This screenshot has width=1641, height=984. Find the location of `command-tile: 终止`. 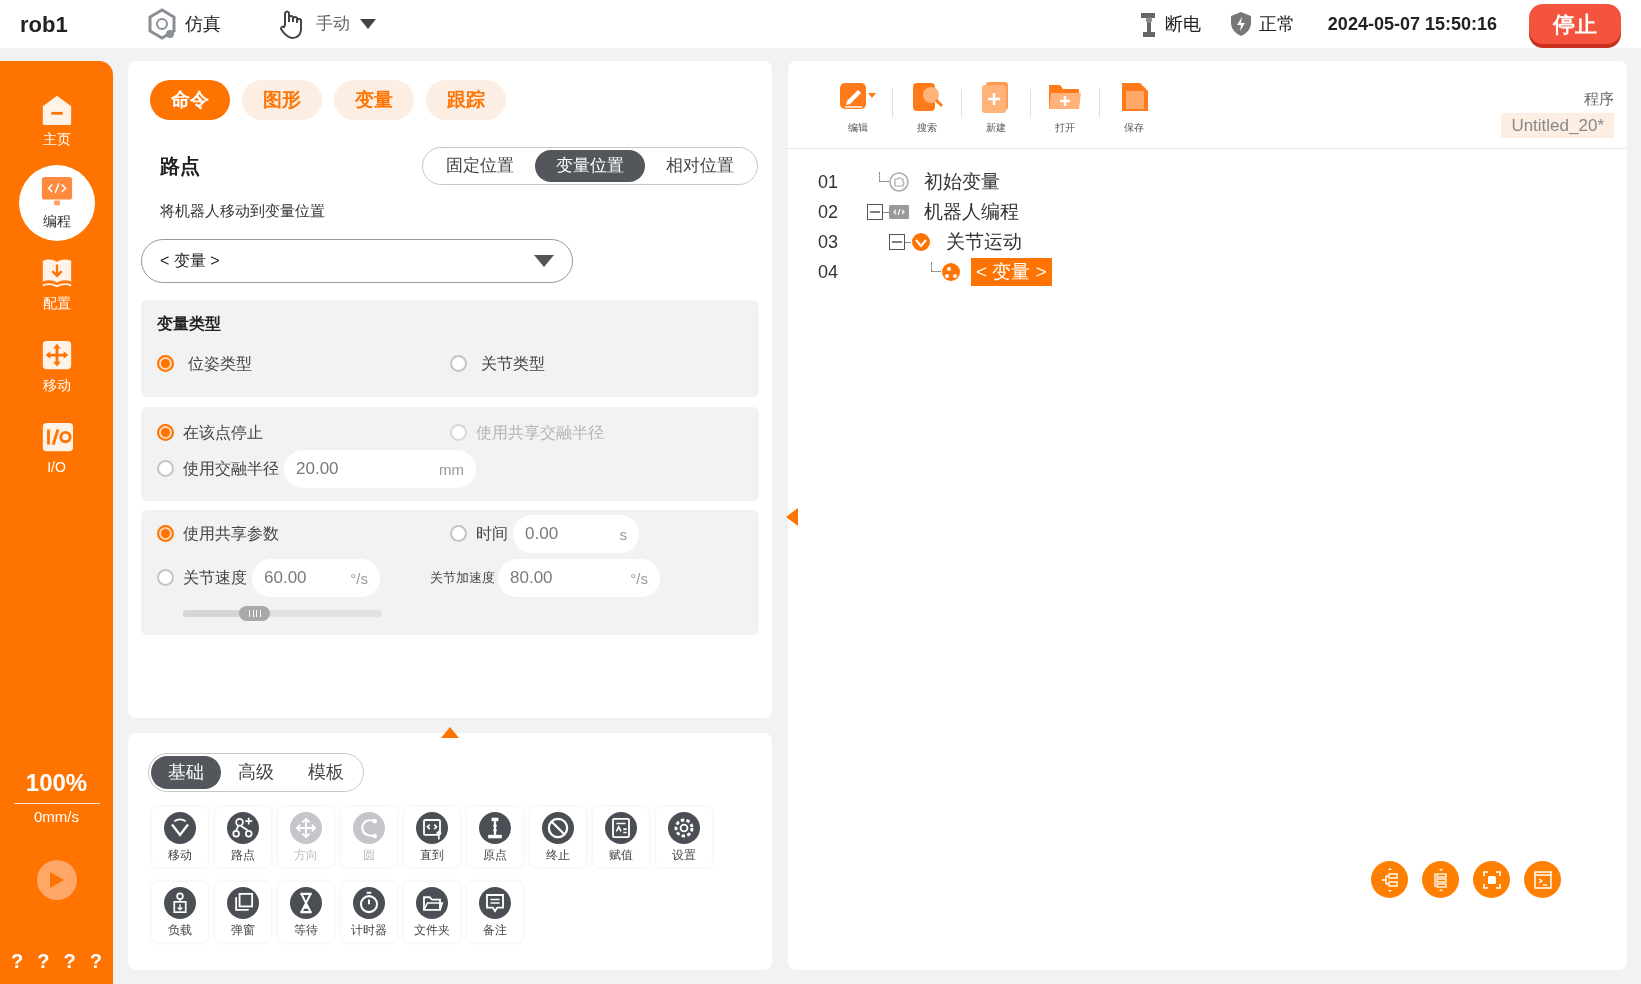

command-tile: 终止 is located at coordinates (558, 837).